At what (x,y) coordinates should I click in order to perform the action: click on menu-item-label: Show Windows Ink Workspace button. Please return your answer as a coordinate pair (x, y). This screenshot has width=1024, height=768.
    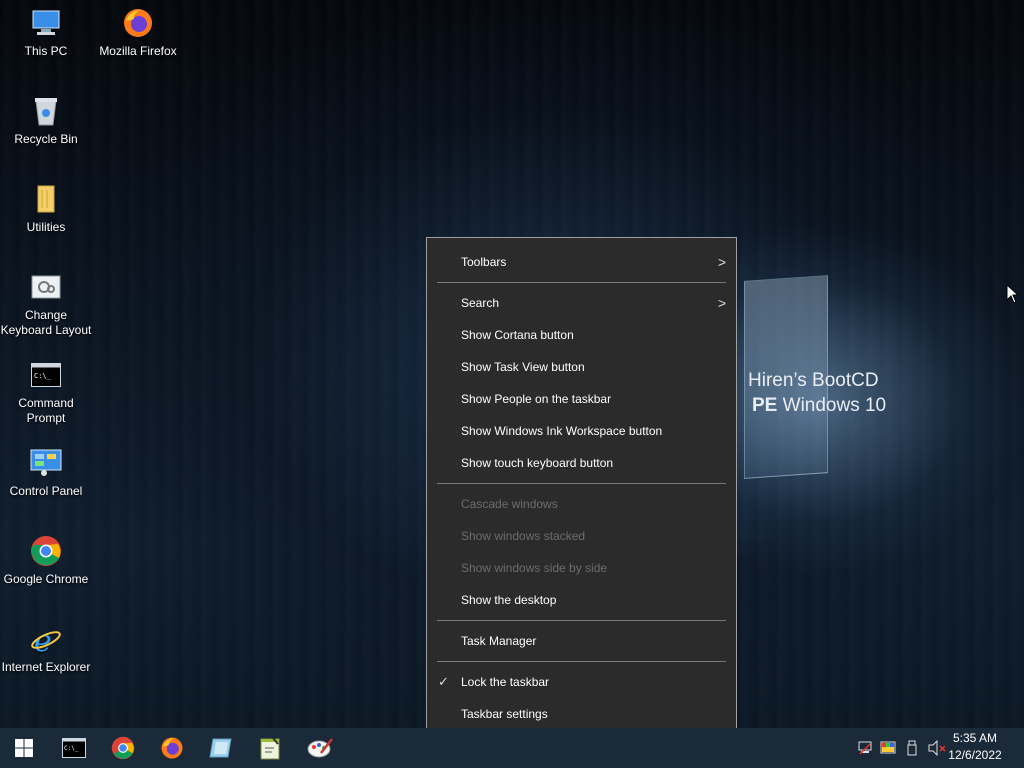
    Looking at the image, I should click on (562, 431).